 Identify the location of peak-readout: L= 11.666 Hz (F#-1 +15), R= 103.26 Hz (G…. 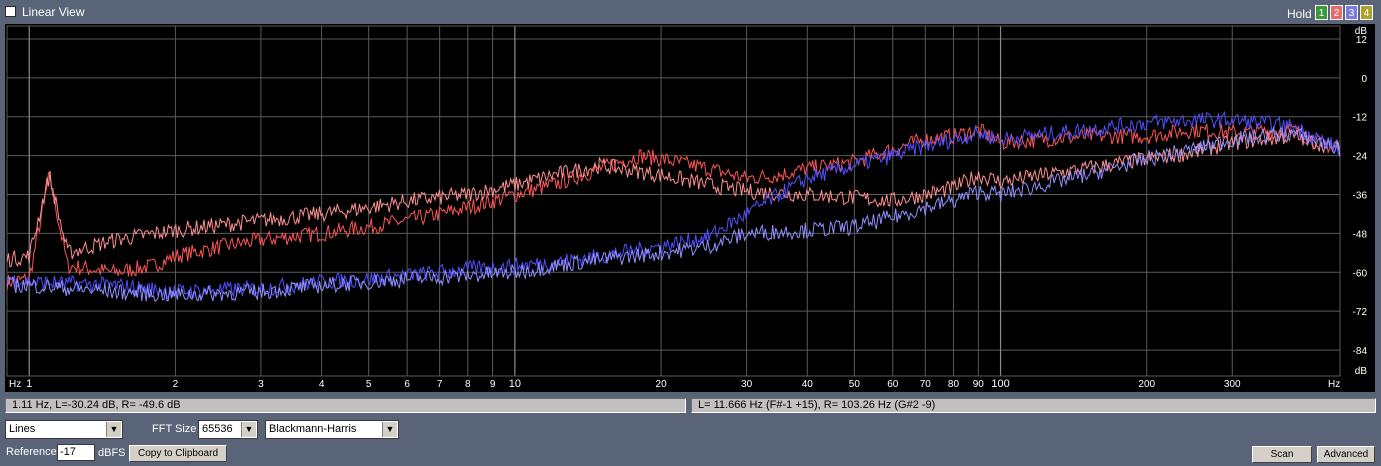
(1033, 405).